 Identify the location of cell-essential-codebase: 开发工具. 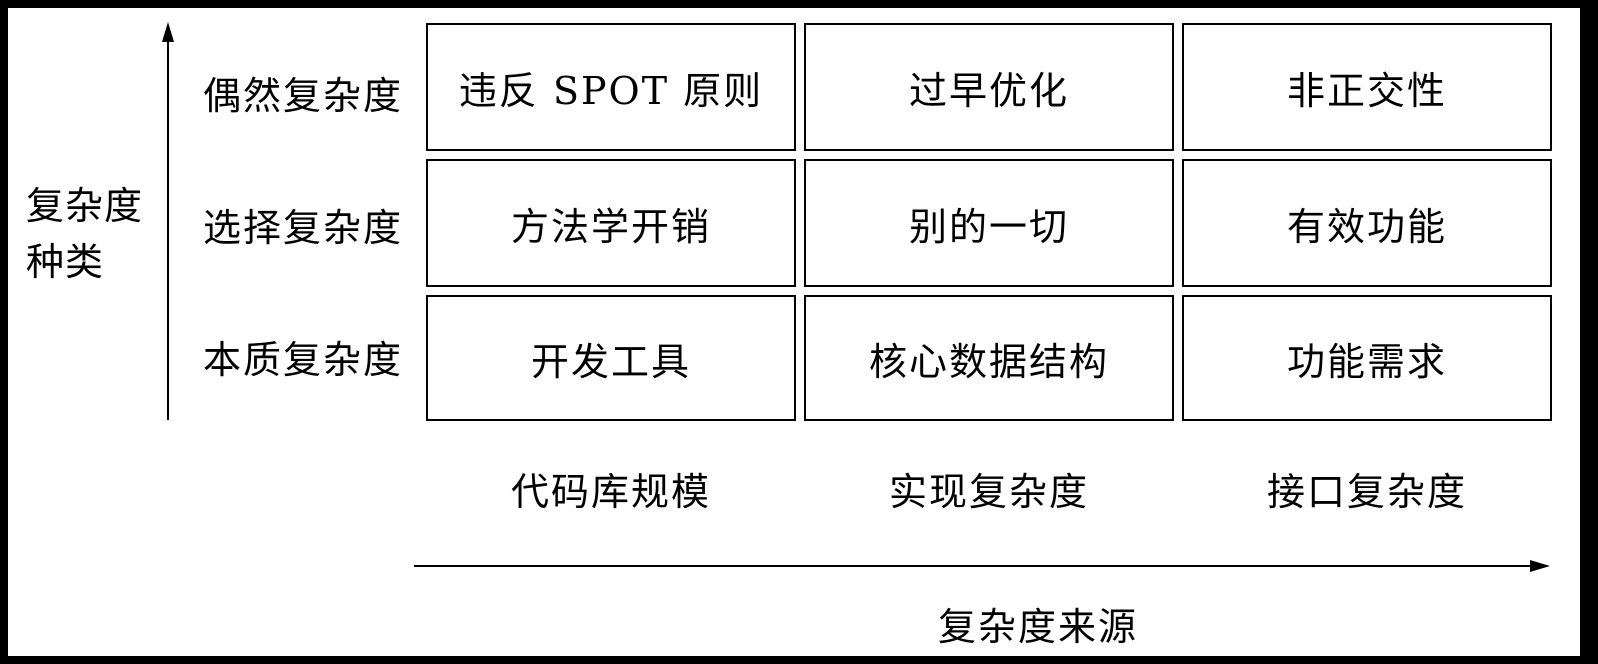
(611, 358).